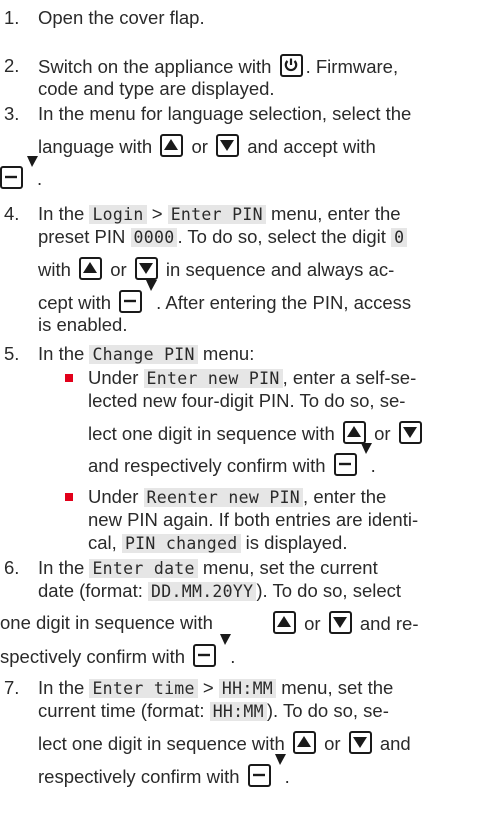  I want to click on menu-code: Login, so click(118, 214).